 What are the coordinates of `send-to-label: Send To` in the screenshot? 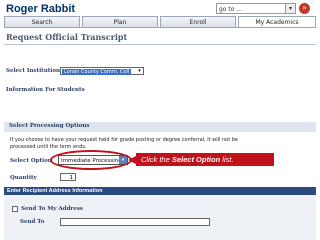 It's located at (32, 222).